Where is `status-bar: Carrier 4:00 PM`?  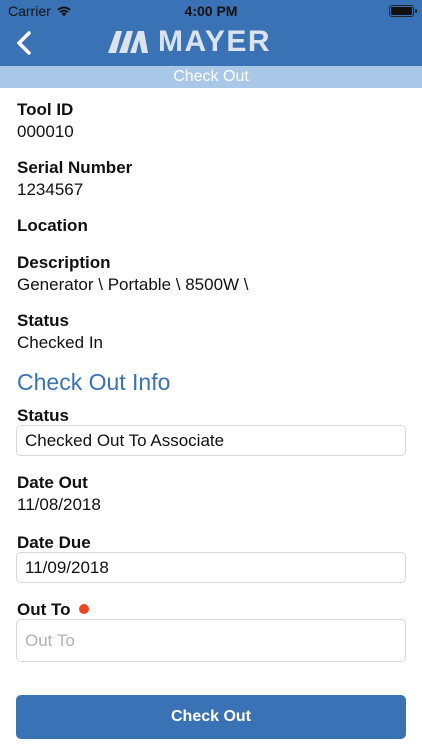
status-bar: Carrier 4:00 PM is located at coordinates (211, 11).